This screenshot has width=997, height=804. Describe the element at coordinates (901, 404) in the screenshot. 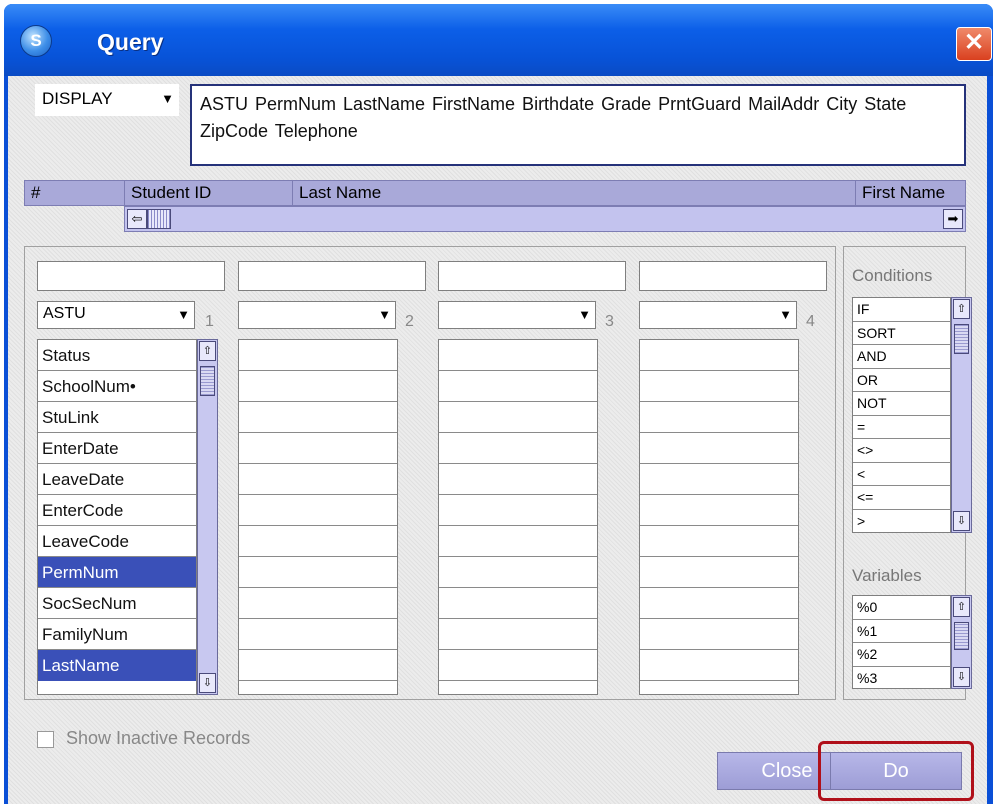

I see `condition-item-not: NOT` at that location.